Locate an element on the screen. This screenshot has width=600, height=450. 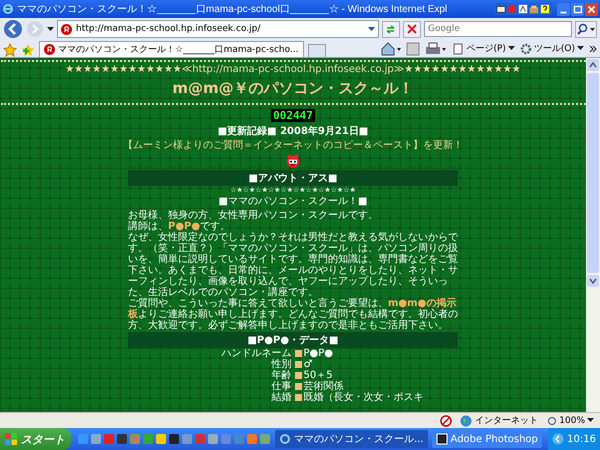
command-menu: ページ(P) is located at coordinates (483, 48).